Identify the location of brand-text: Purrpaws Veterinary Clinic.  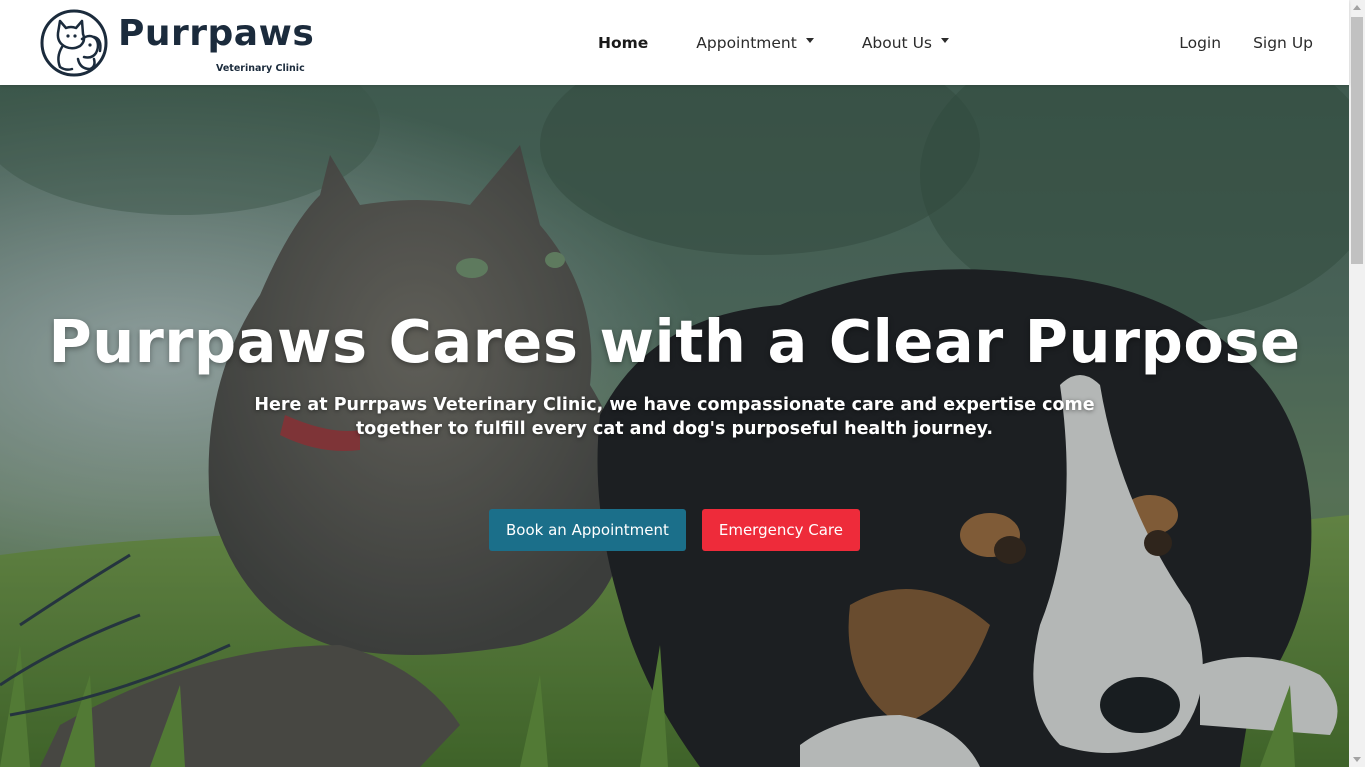
(216, 43).